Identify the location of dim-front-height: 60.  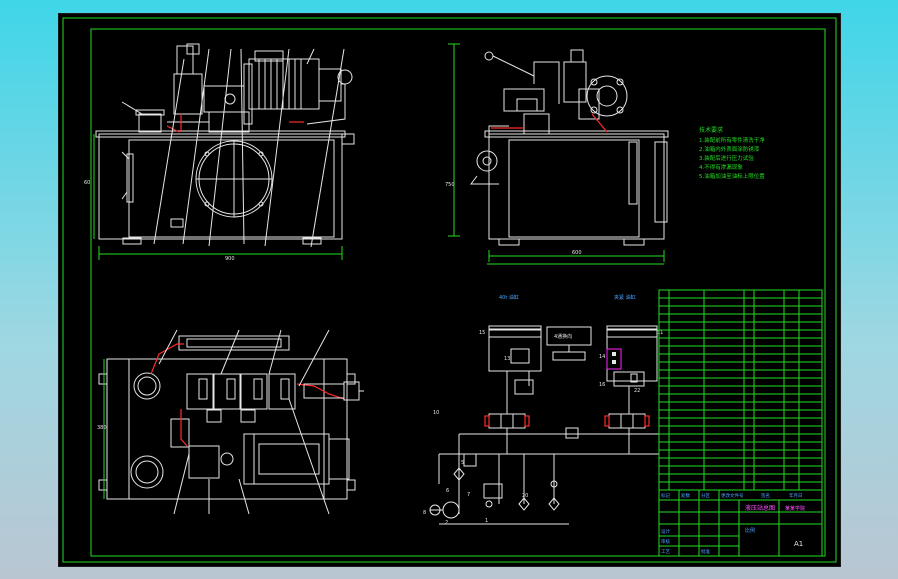
(87, 183).